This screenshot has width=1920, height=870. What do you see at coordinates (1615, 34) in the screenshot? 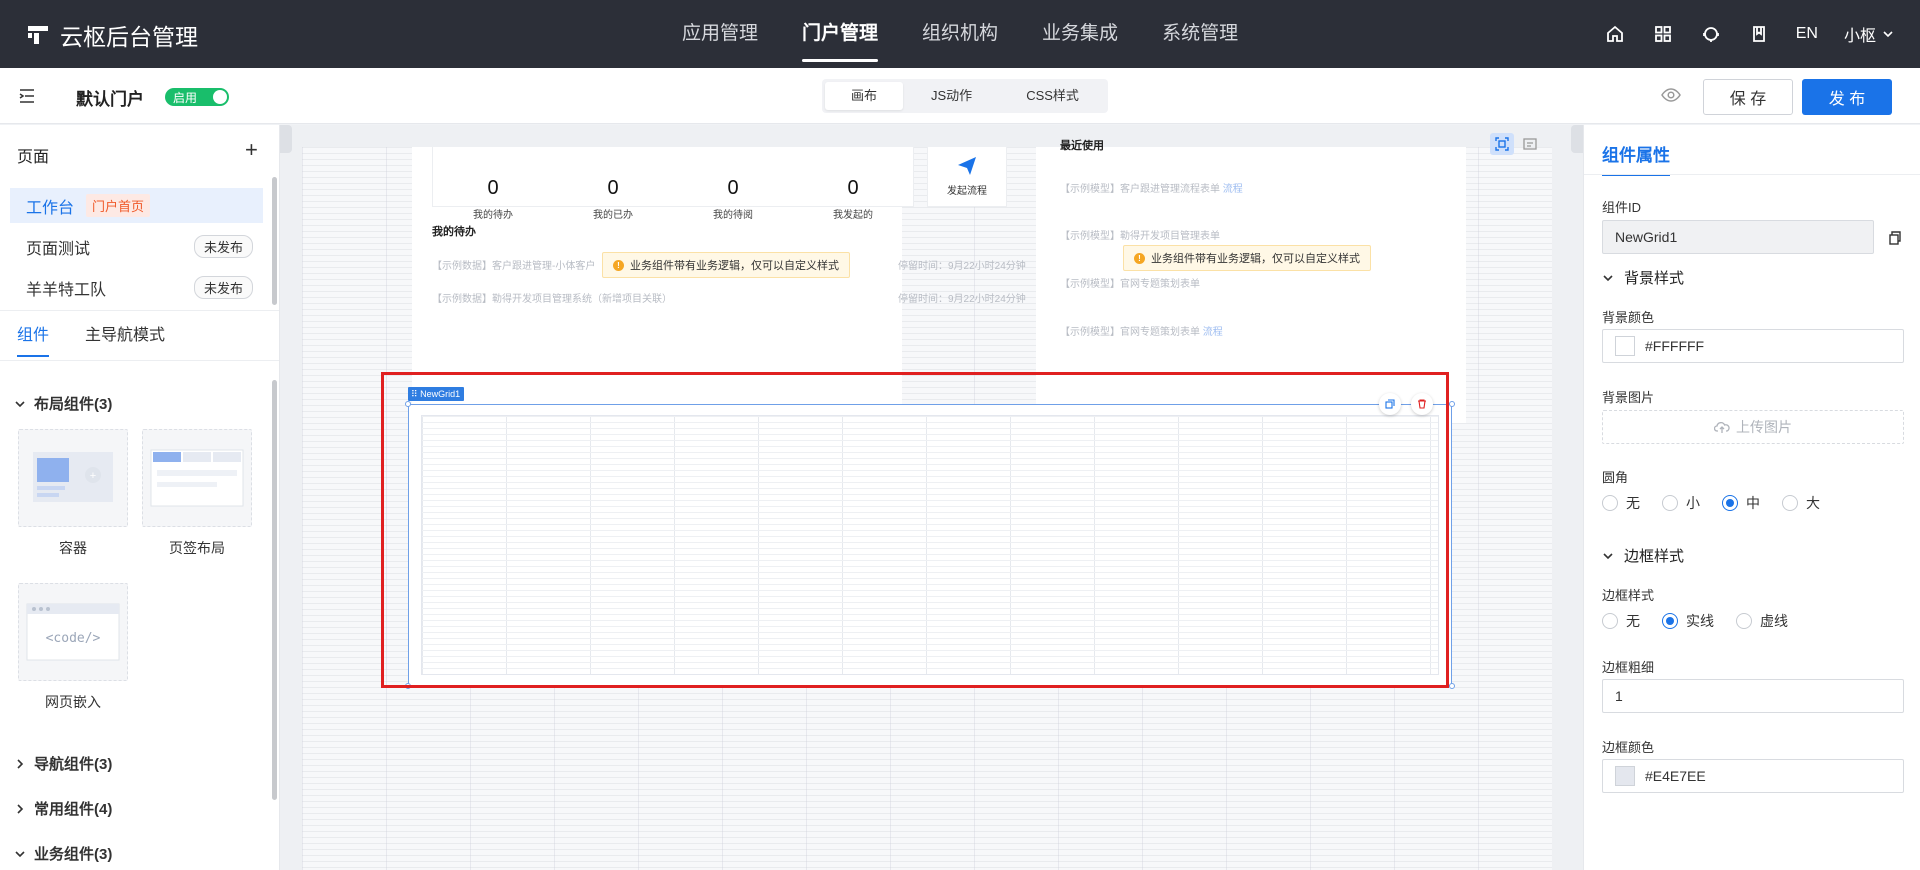
I see `home-icon` at bounding box center [1615, 34].